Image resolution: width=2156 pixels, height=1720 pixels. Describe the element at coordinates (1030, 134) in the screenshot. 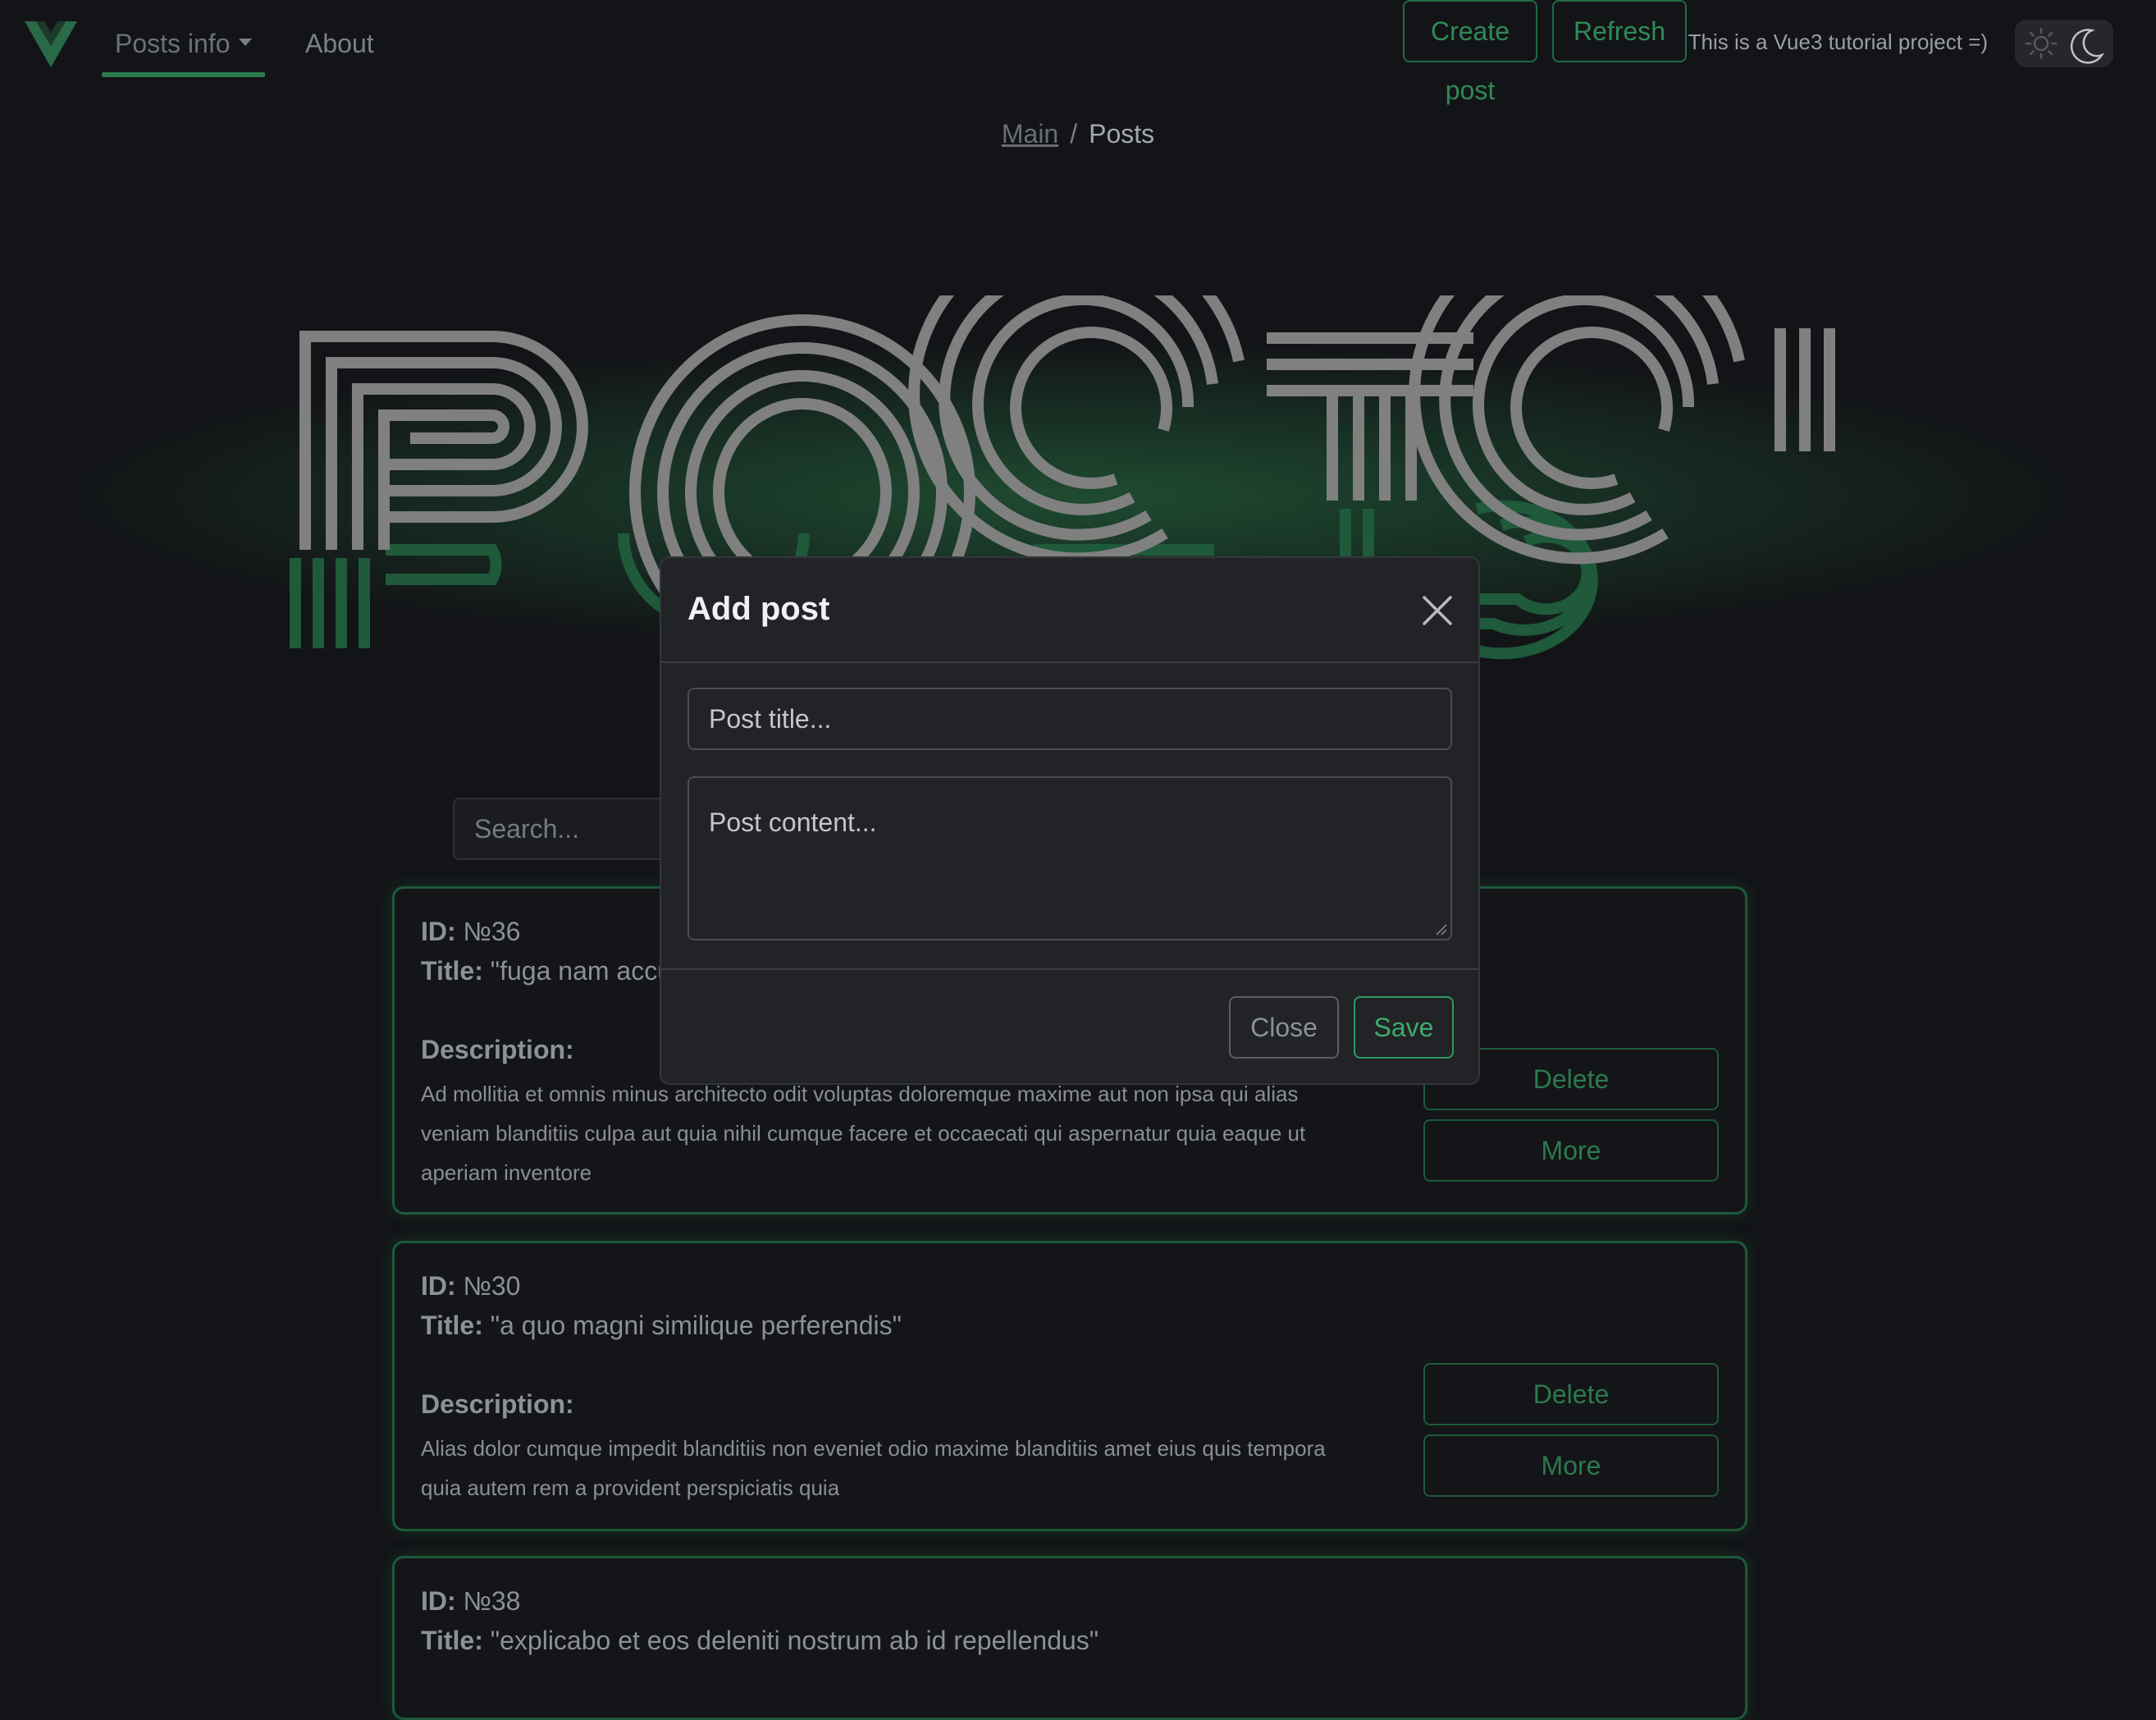

I see `breadcrumb-main-link: Main` at that location.